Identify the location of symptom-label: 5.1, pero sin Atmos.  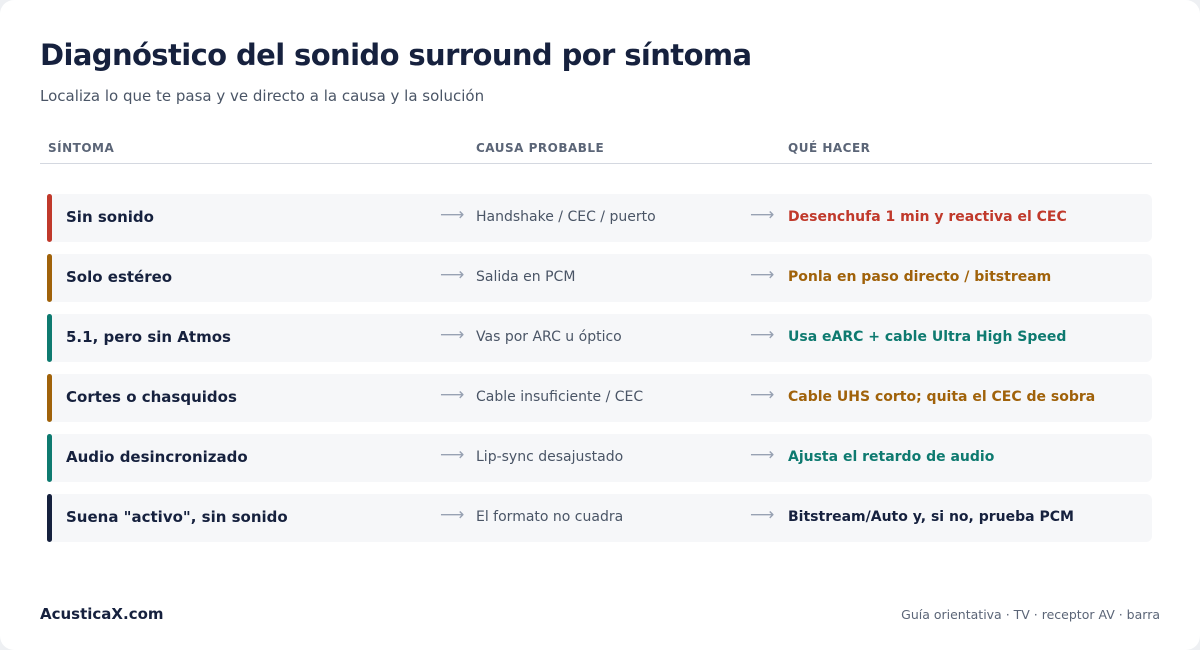
(148, 337).